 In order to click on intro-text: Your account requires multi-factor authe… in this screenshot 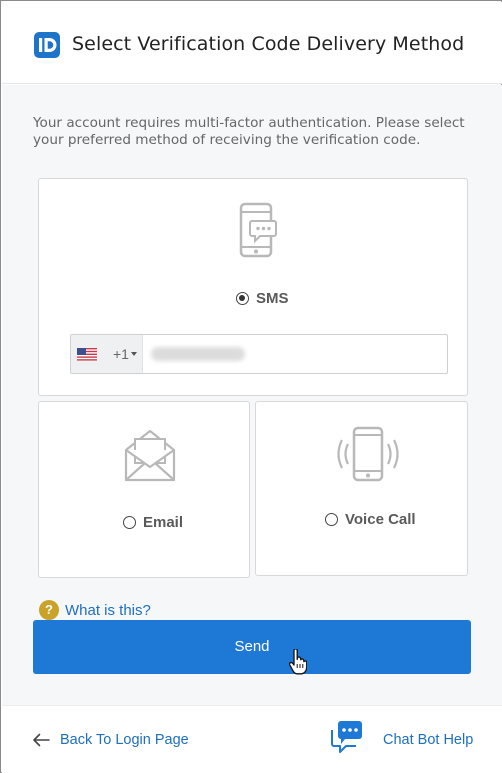, I will do `click(249, 131)`.